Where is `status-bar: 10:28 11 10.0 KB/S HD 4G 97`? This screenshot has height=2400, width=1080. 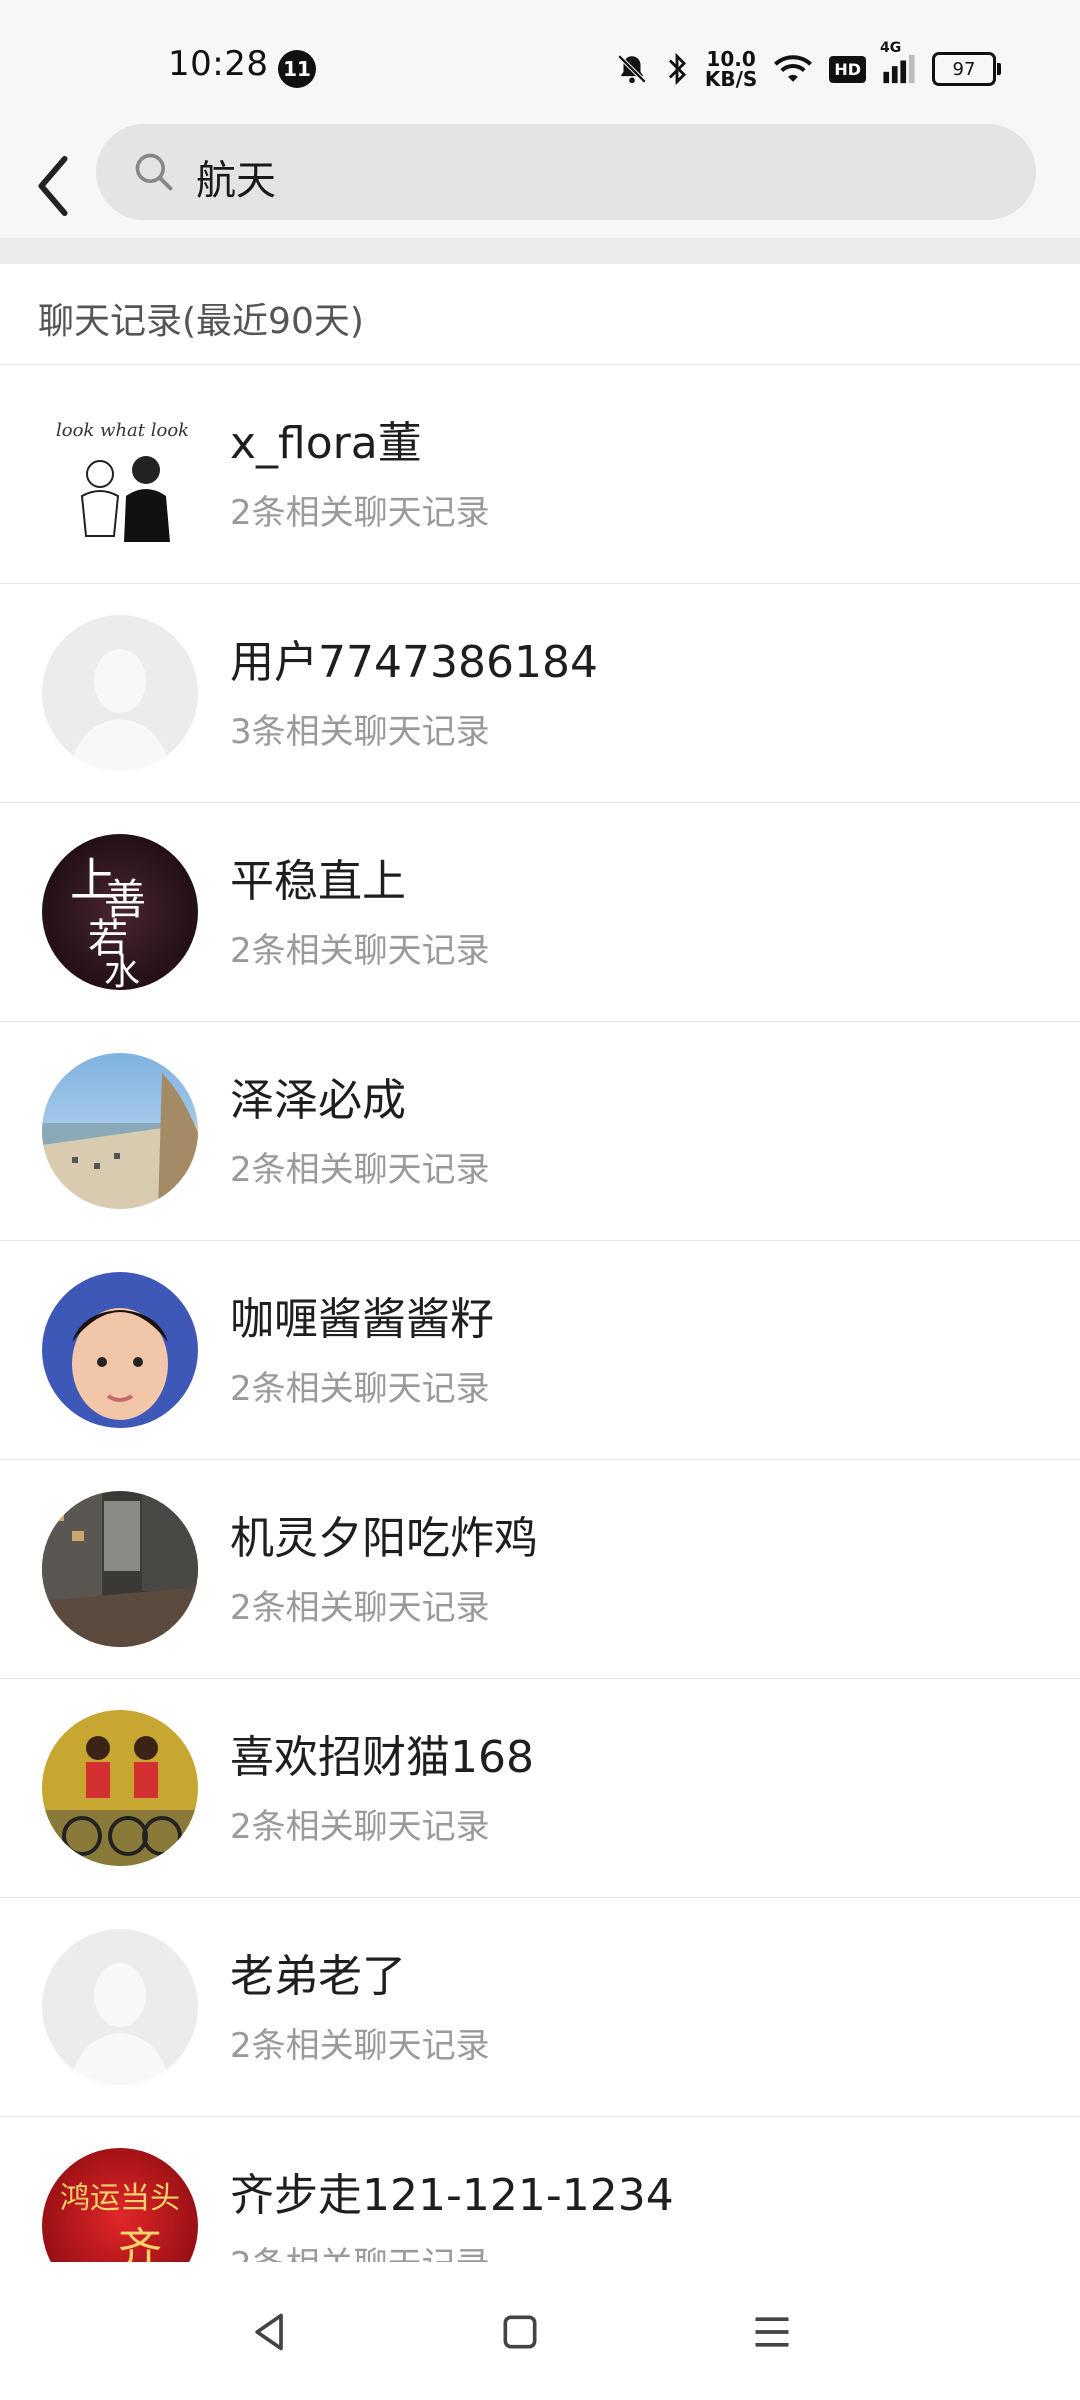 status-bar: 10:28 11 10.0 KB/S HD 4G 97 is located at coordinates (540, 60).